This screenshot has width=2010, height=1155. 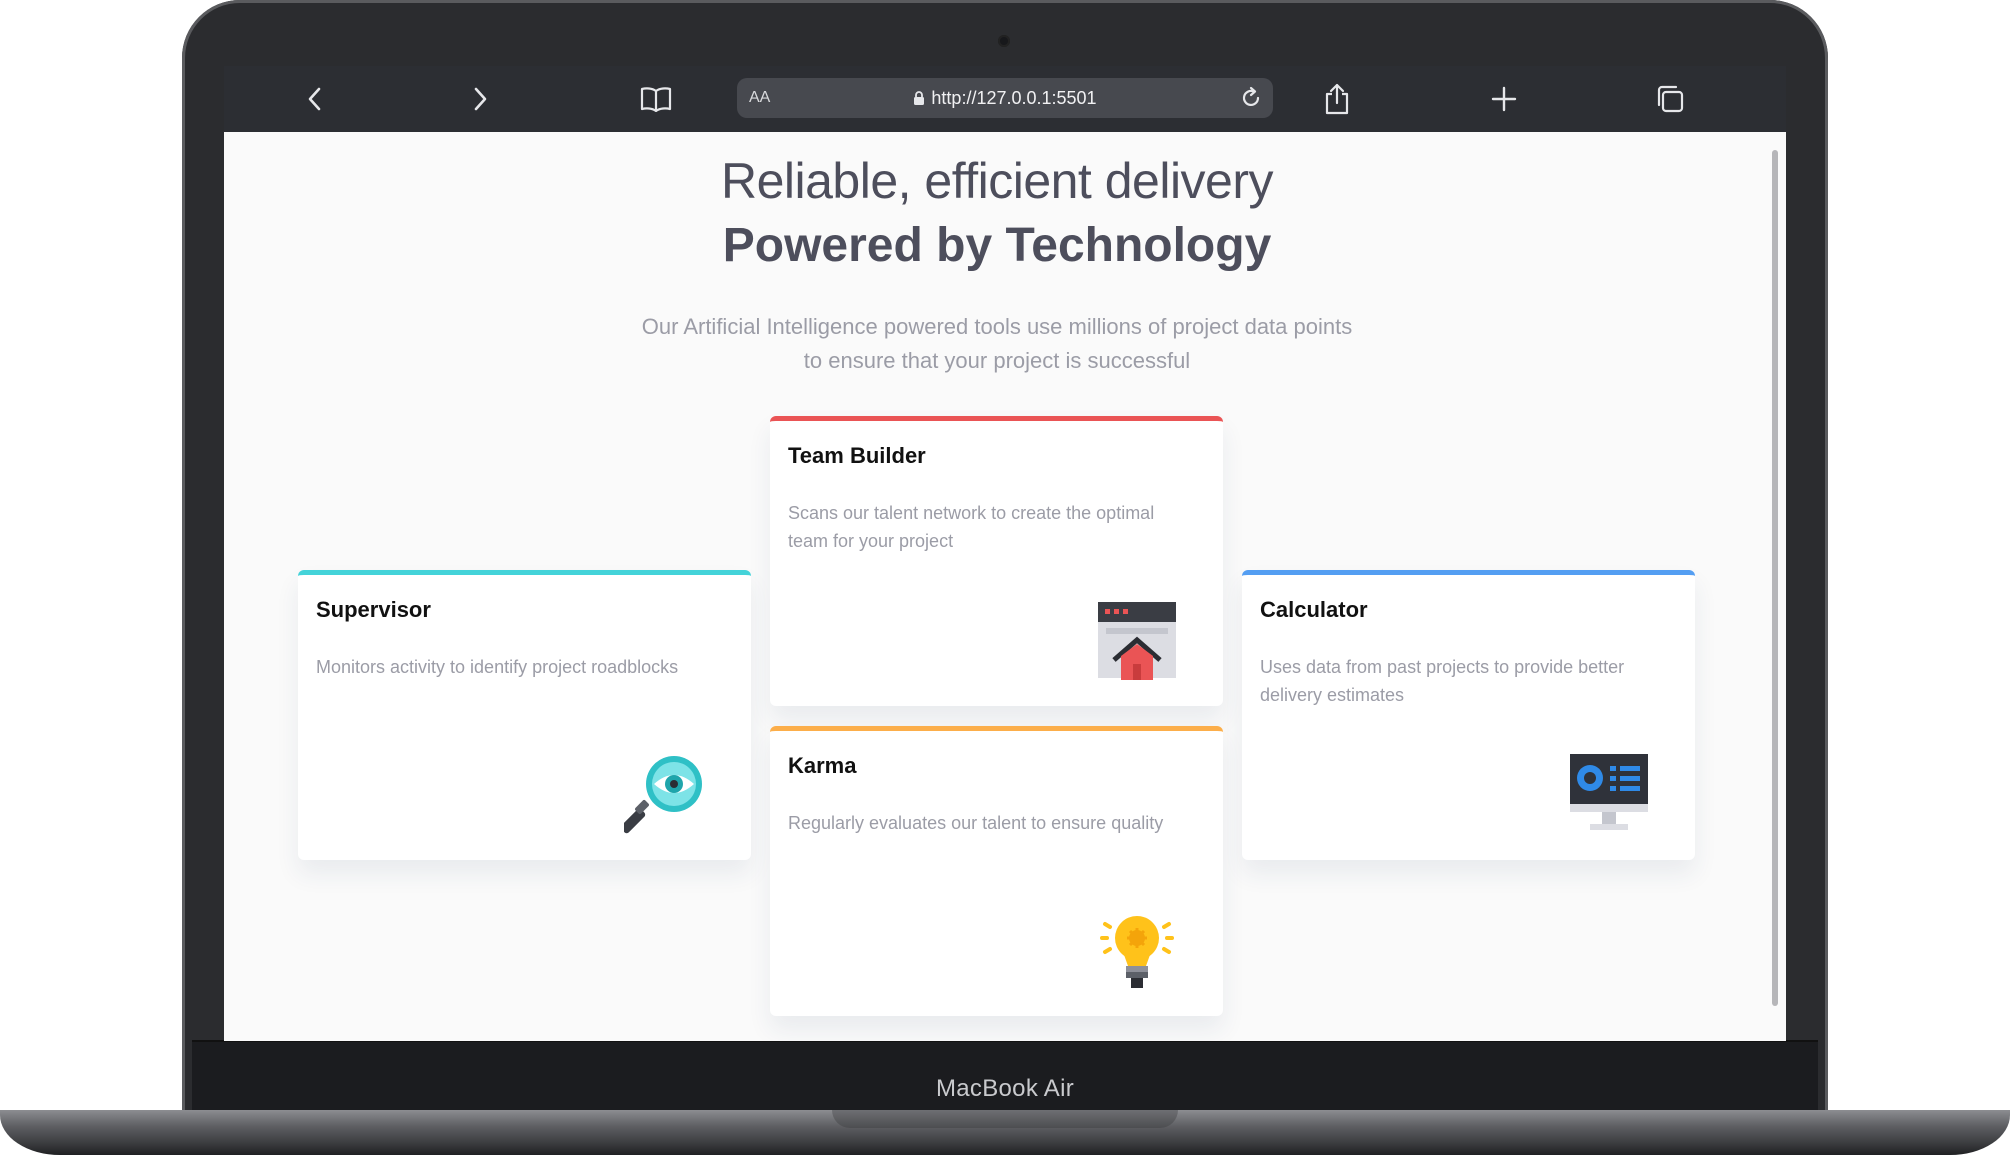 I want to click on chevron-left-icon, so click(x=314, y=99).